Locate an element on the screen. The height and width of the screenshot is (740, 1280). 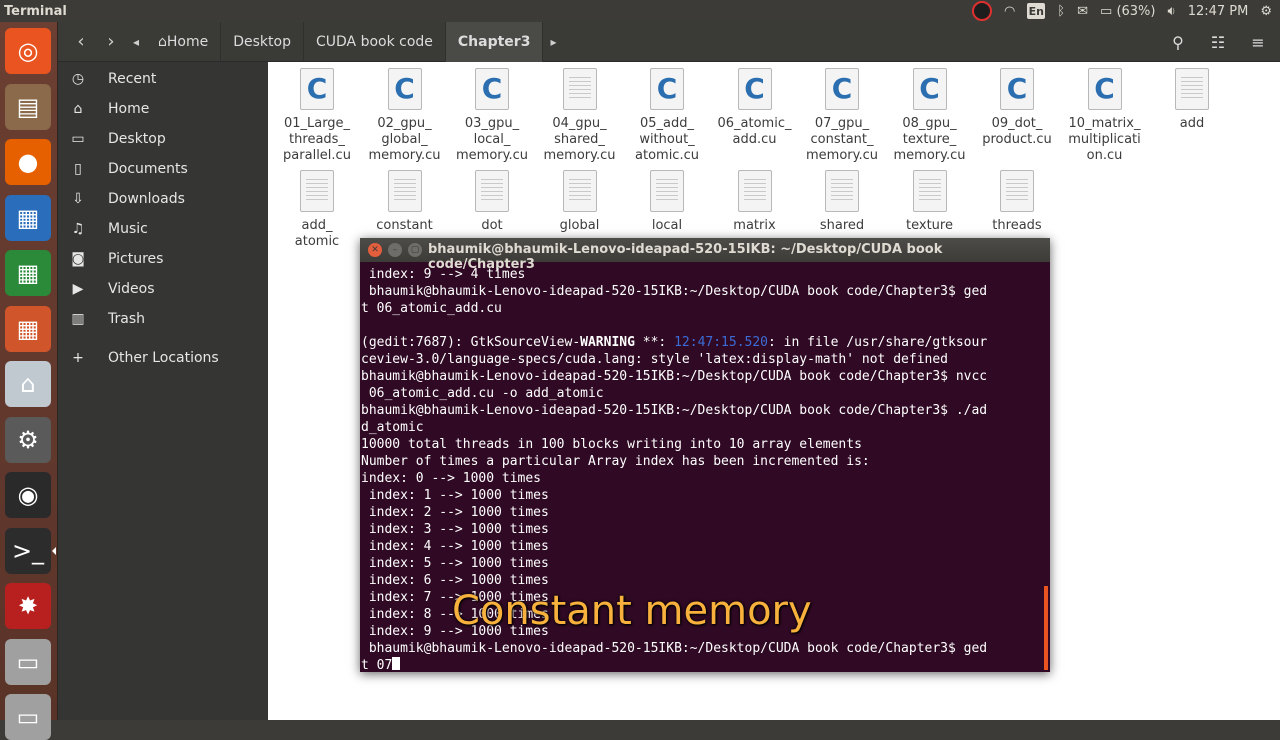
file-item: constant is located at coordinates (405, 202).